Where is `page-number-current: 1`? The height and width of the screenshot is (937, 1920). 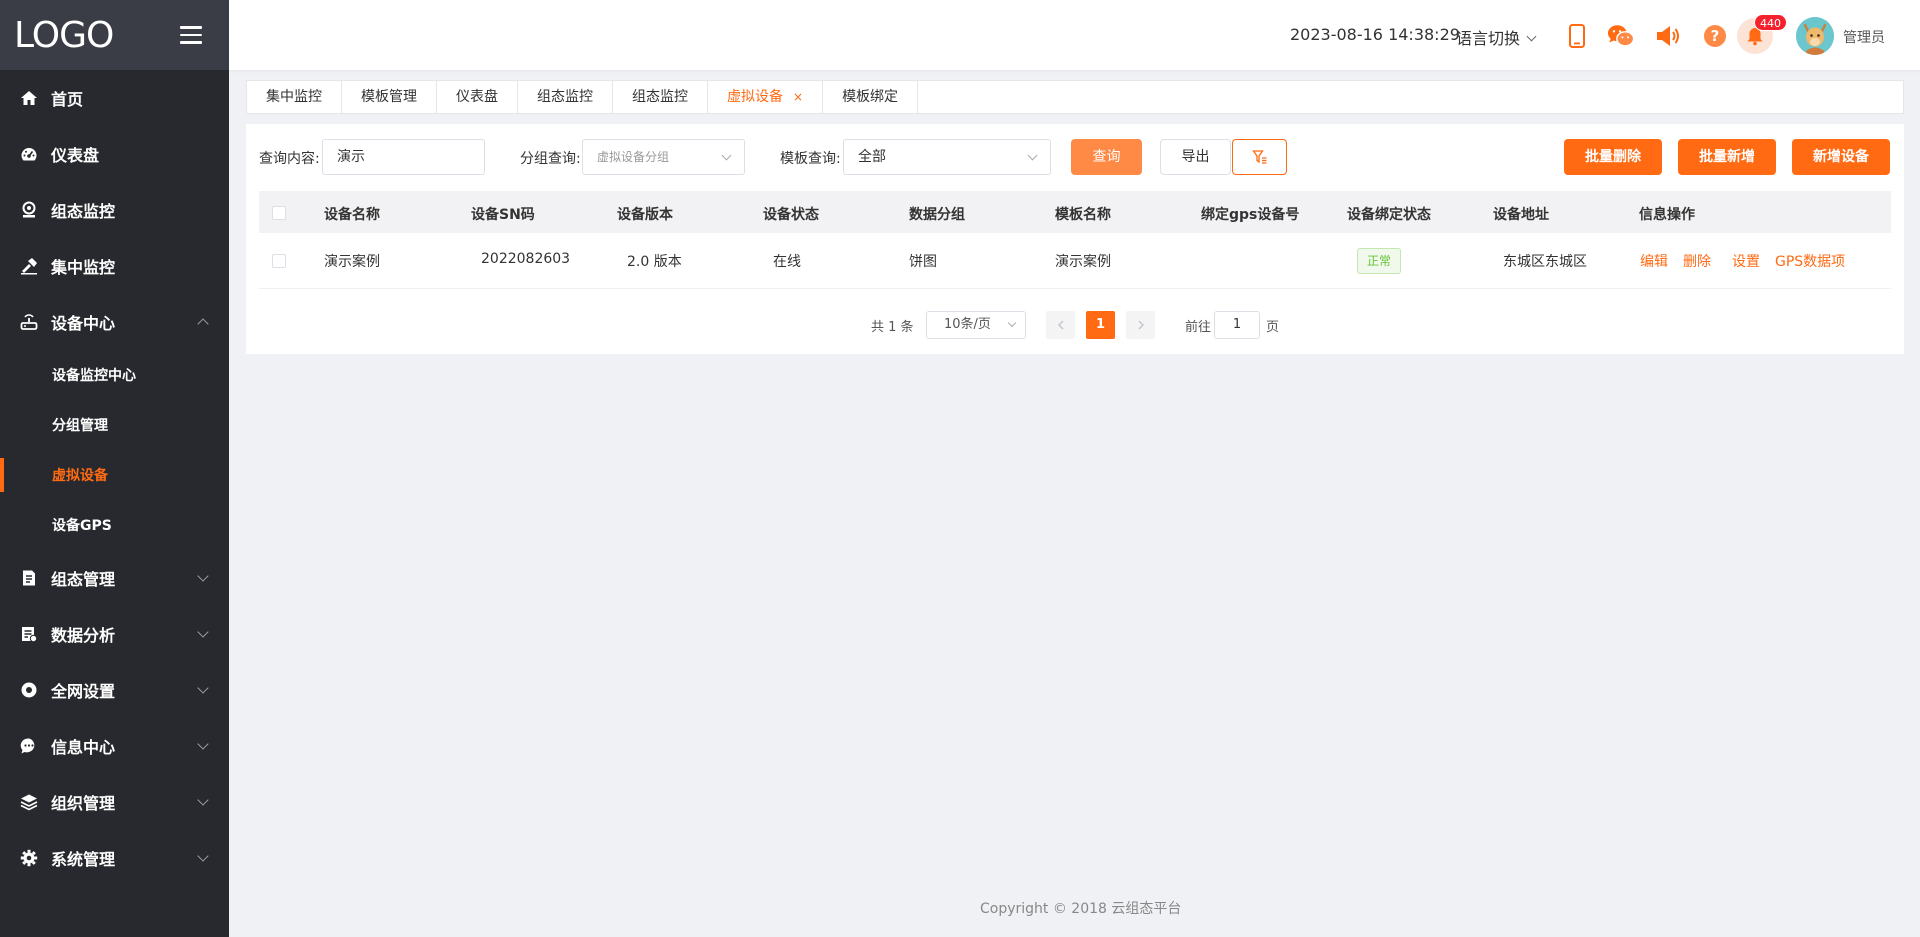 page-number-current: 1 is located at coordinates (1100, 325).